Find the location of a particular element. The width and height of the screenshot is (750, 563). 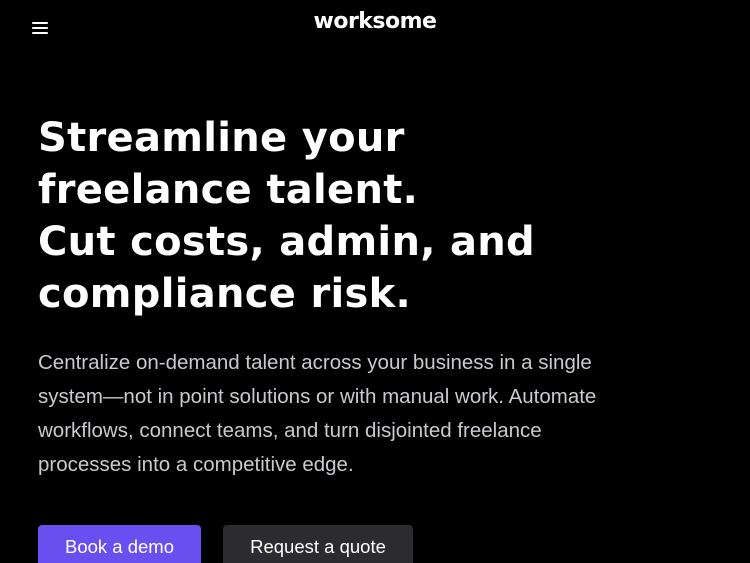

hero-title-line: Streamline your is located at coordinates (221, 138).